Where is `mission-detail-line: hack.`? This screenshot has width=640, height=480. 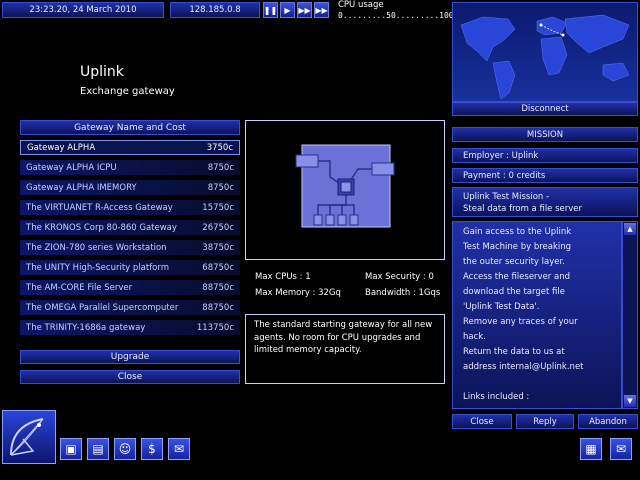
mission-detail-line: hack. is located at coordinates (474, 337).